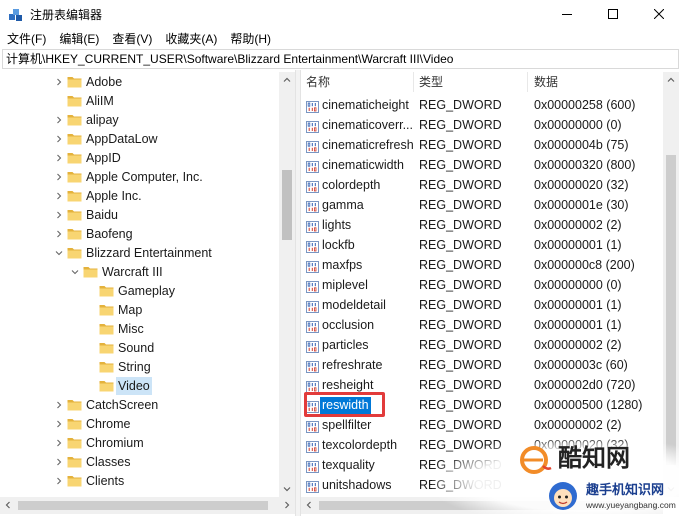  What do you see at coordinates (566, 15) in the screenshot?
I see `minimize-button` at bounding box center [566, 15].